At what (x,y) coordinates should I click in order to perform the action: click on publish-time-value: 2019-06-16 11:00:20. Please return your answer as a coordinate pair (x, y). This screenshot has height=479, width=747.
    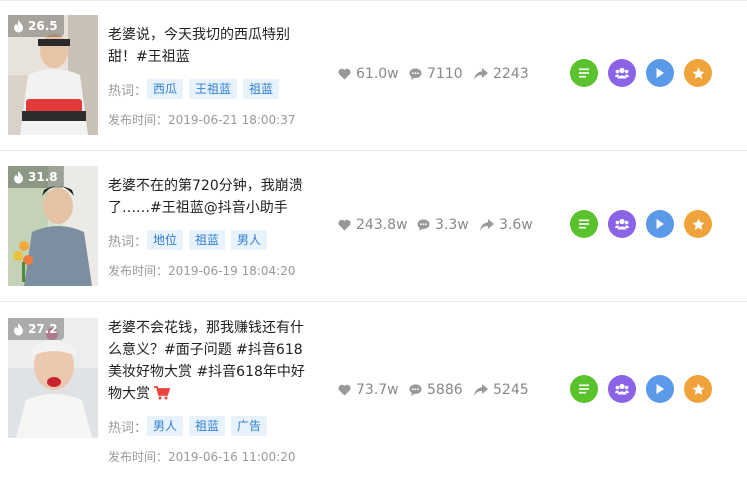
    Looking at the image, I should click on (232, 457).